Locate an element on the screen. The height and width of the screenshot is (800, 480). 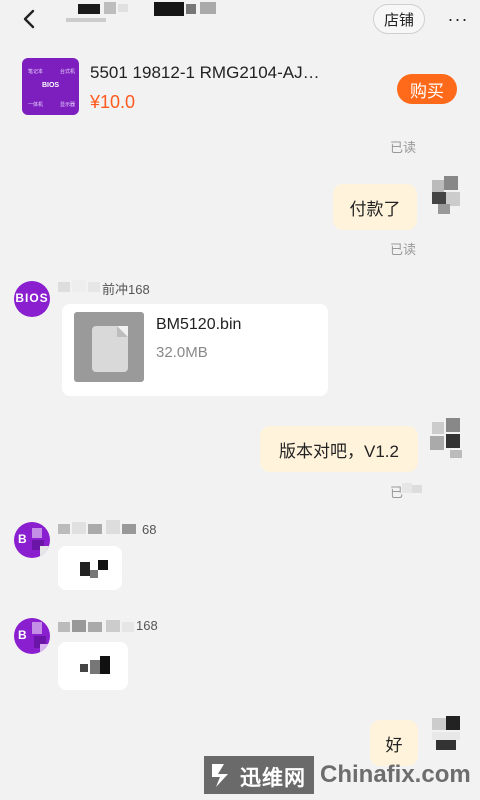
sender-name: 168 is located at coordinates (147, 625).